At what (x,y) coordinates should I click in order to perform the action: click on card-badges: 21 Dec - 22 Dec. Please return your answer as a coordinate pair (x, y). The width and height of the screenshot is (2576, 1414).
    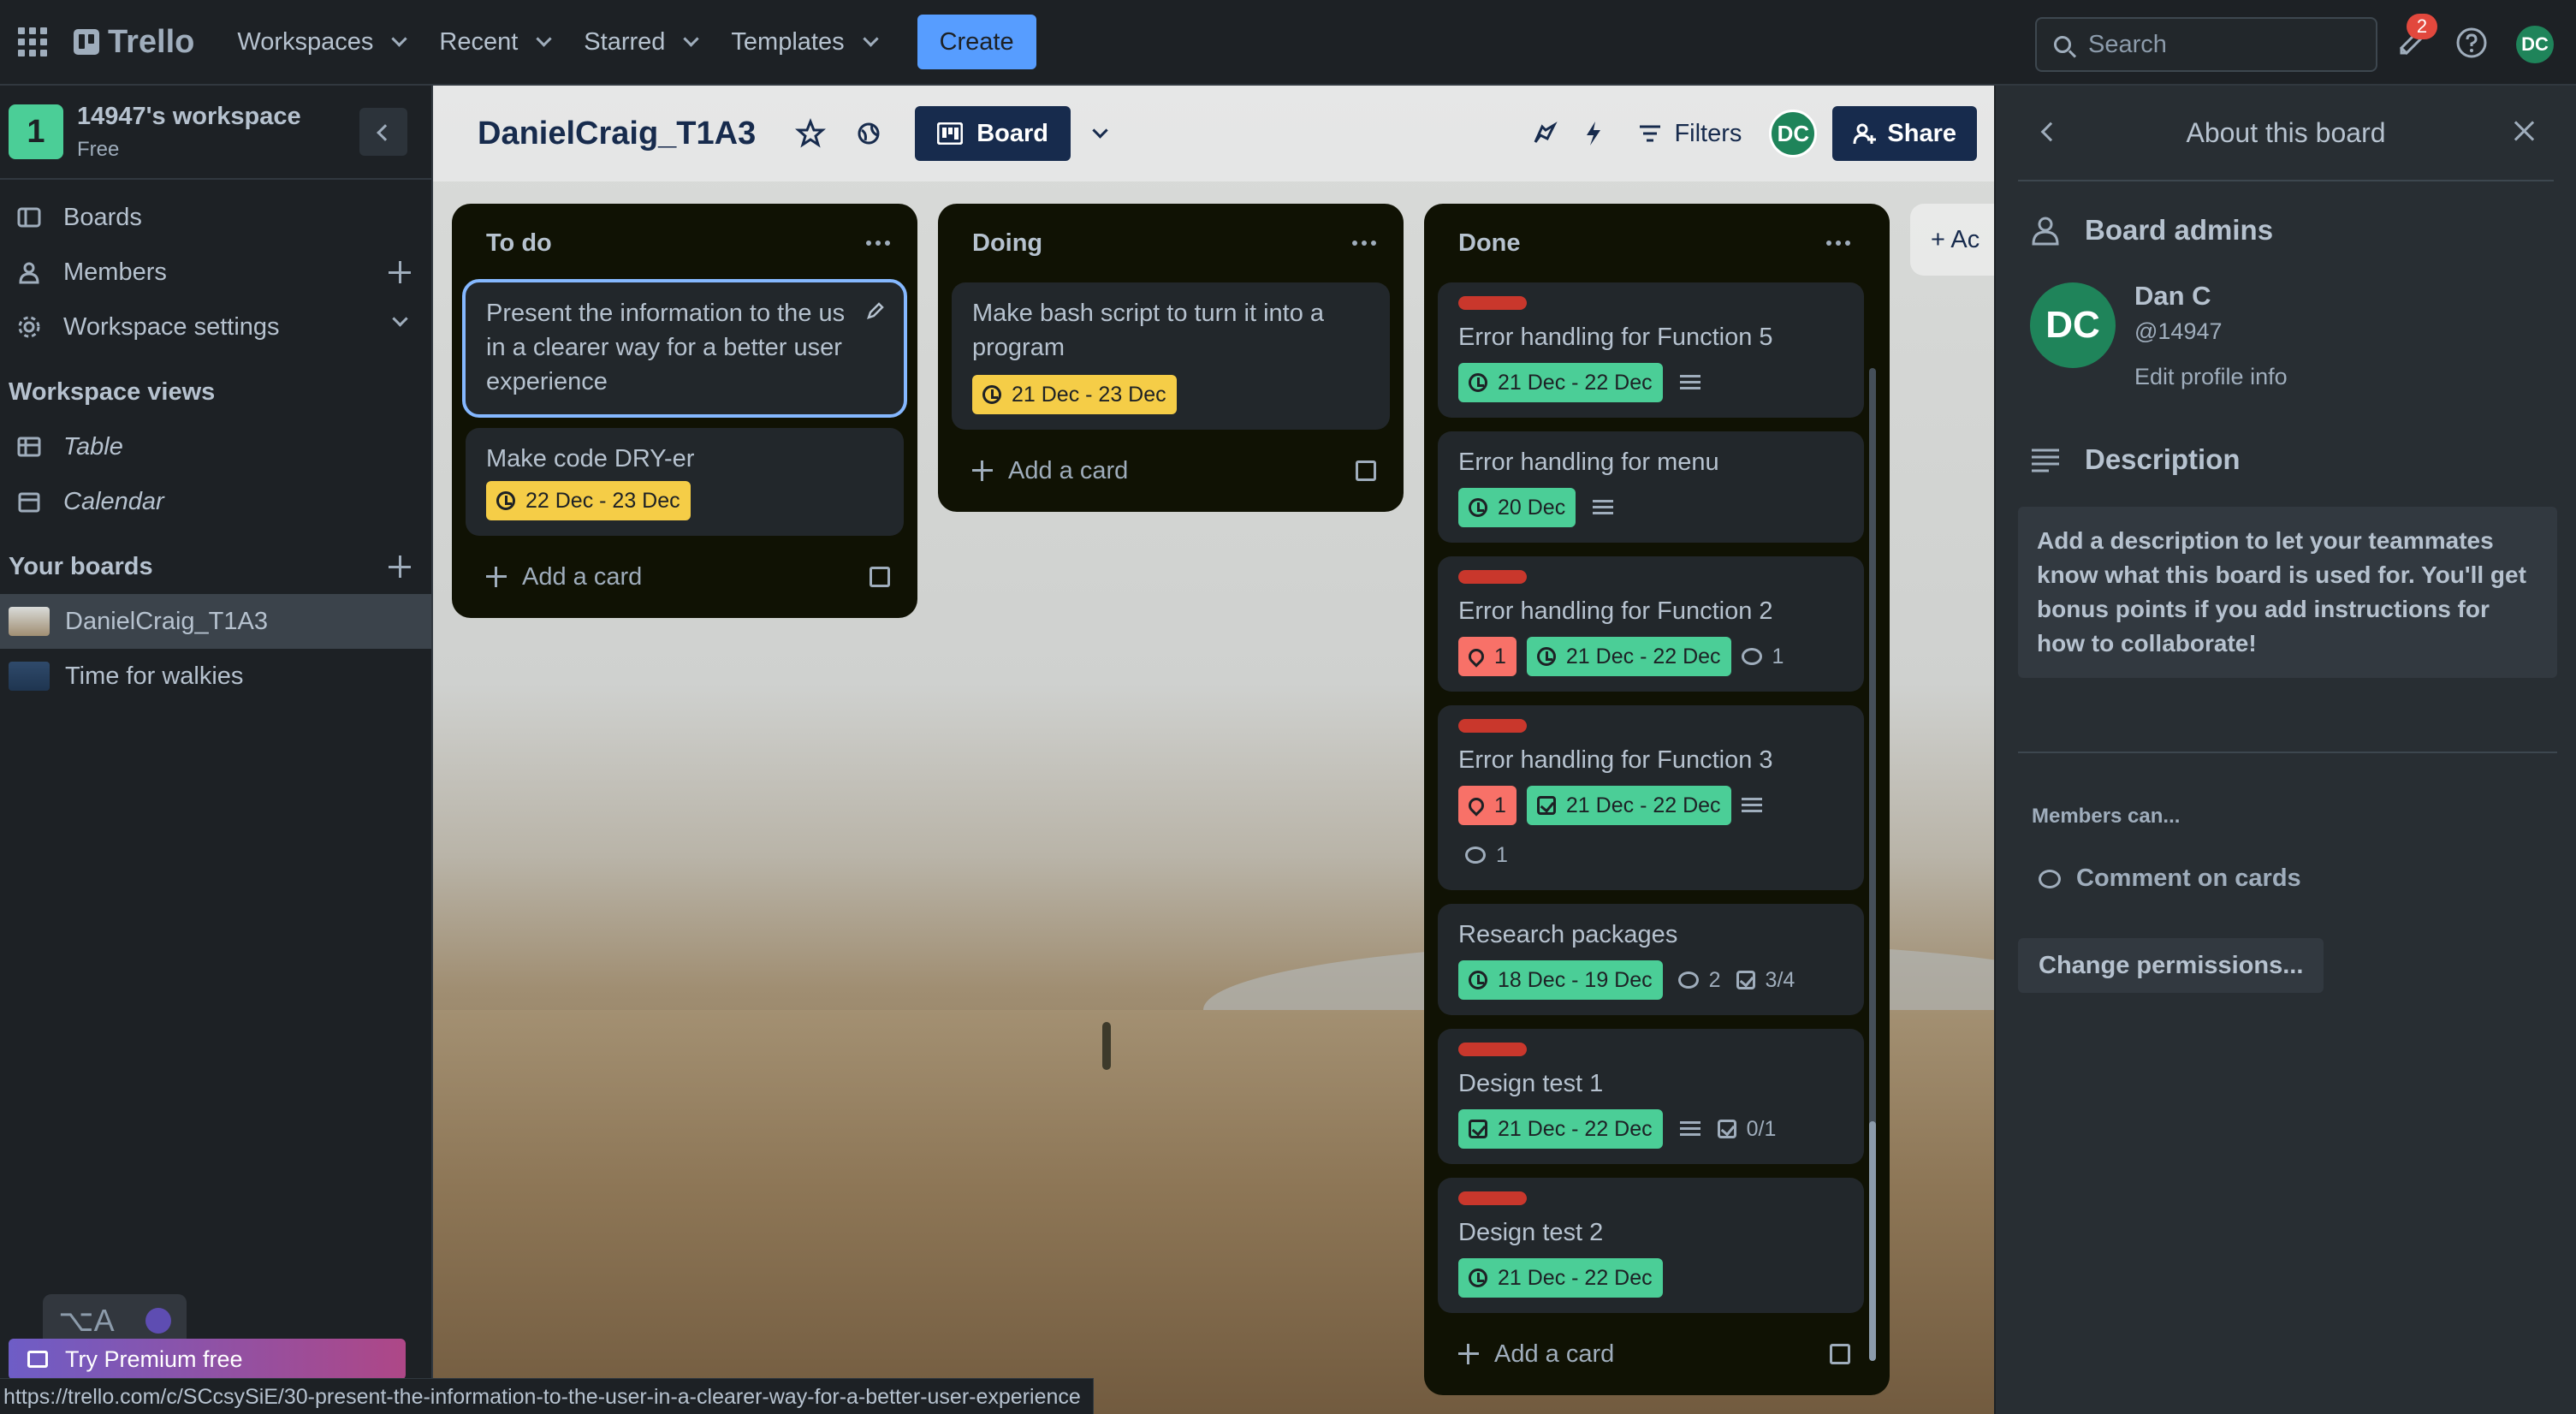
    Looking at the image, I should click on (1650, 382).